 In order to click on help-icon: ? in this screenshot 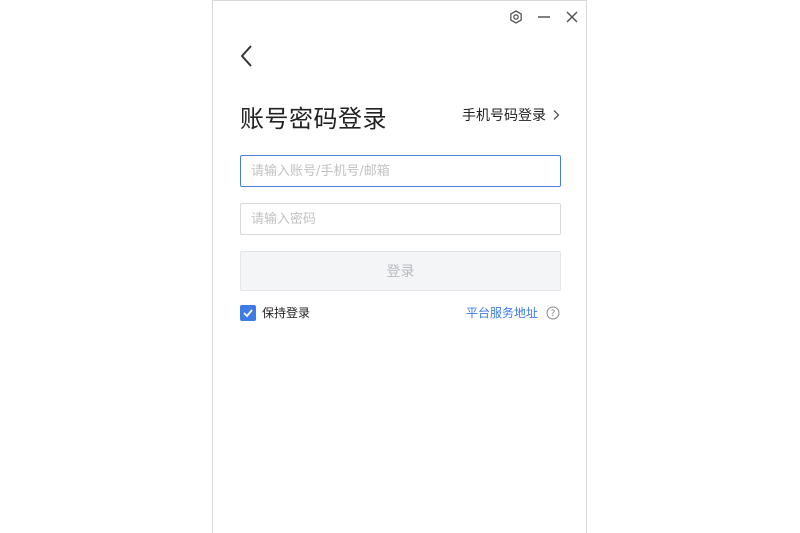, I will do `click(553, 313)`.